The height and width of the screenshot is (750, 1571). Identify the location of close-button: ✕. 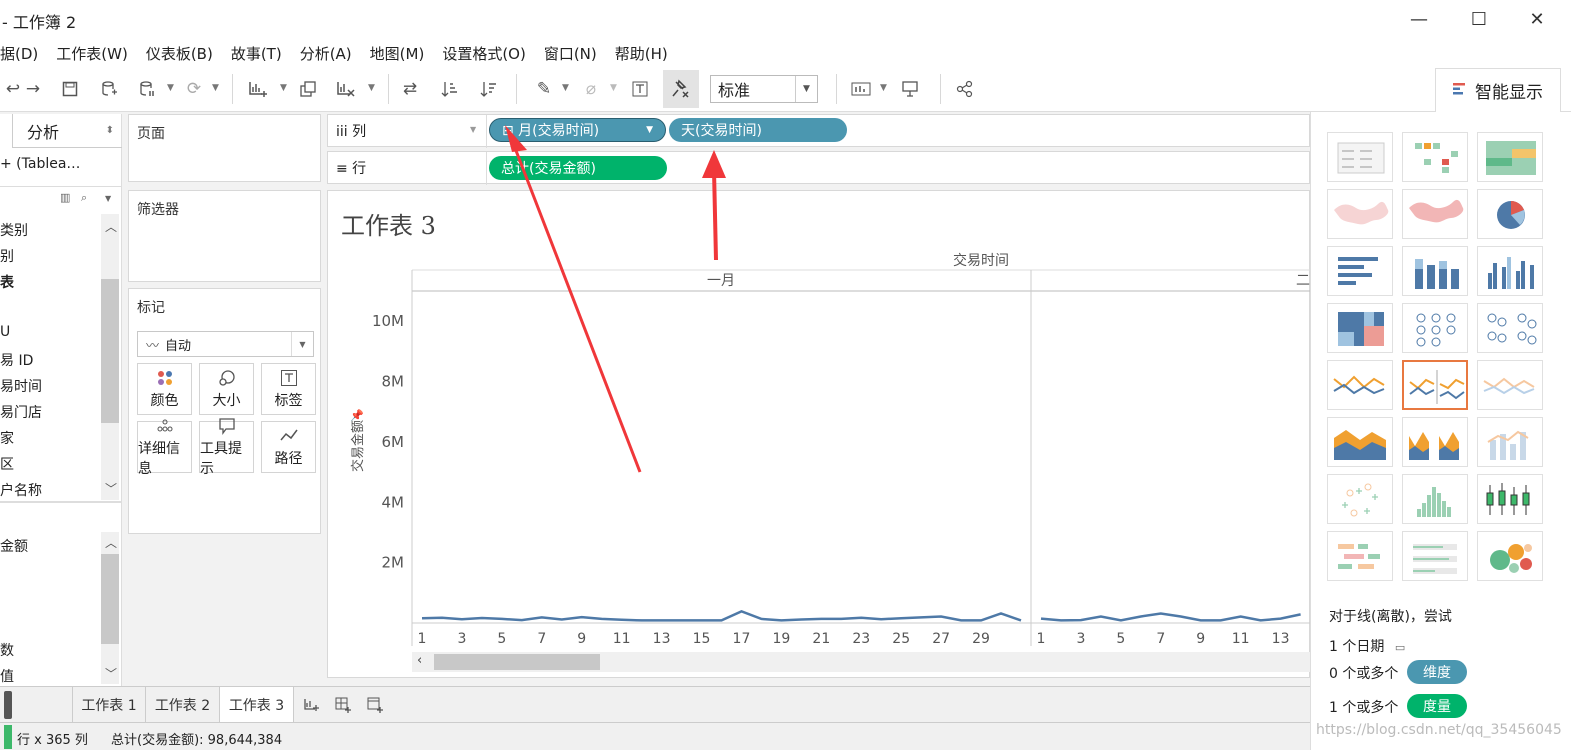
(1537, 19).